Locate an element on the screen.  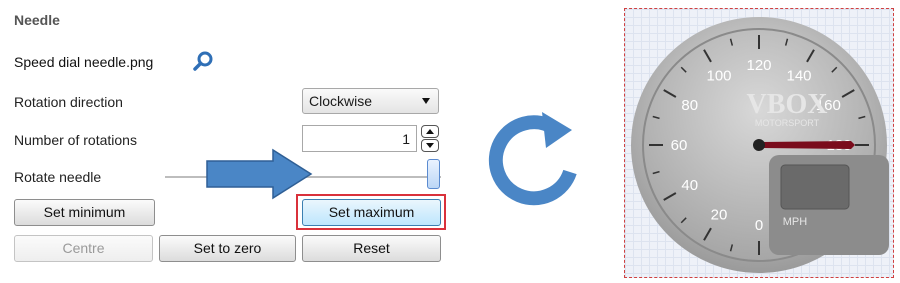
chevron-up-icon is located at coordinates (430, 131).